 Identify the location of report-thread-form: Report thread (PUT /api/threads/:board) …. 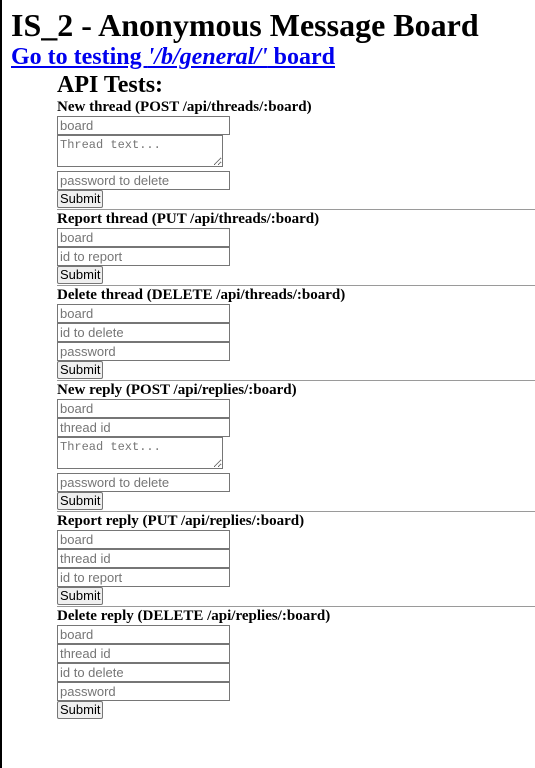
(296, 247).